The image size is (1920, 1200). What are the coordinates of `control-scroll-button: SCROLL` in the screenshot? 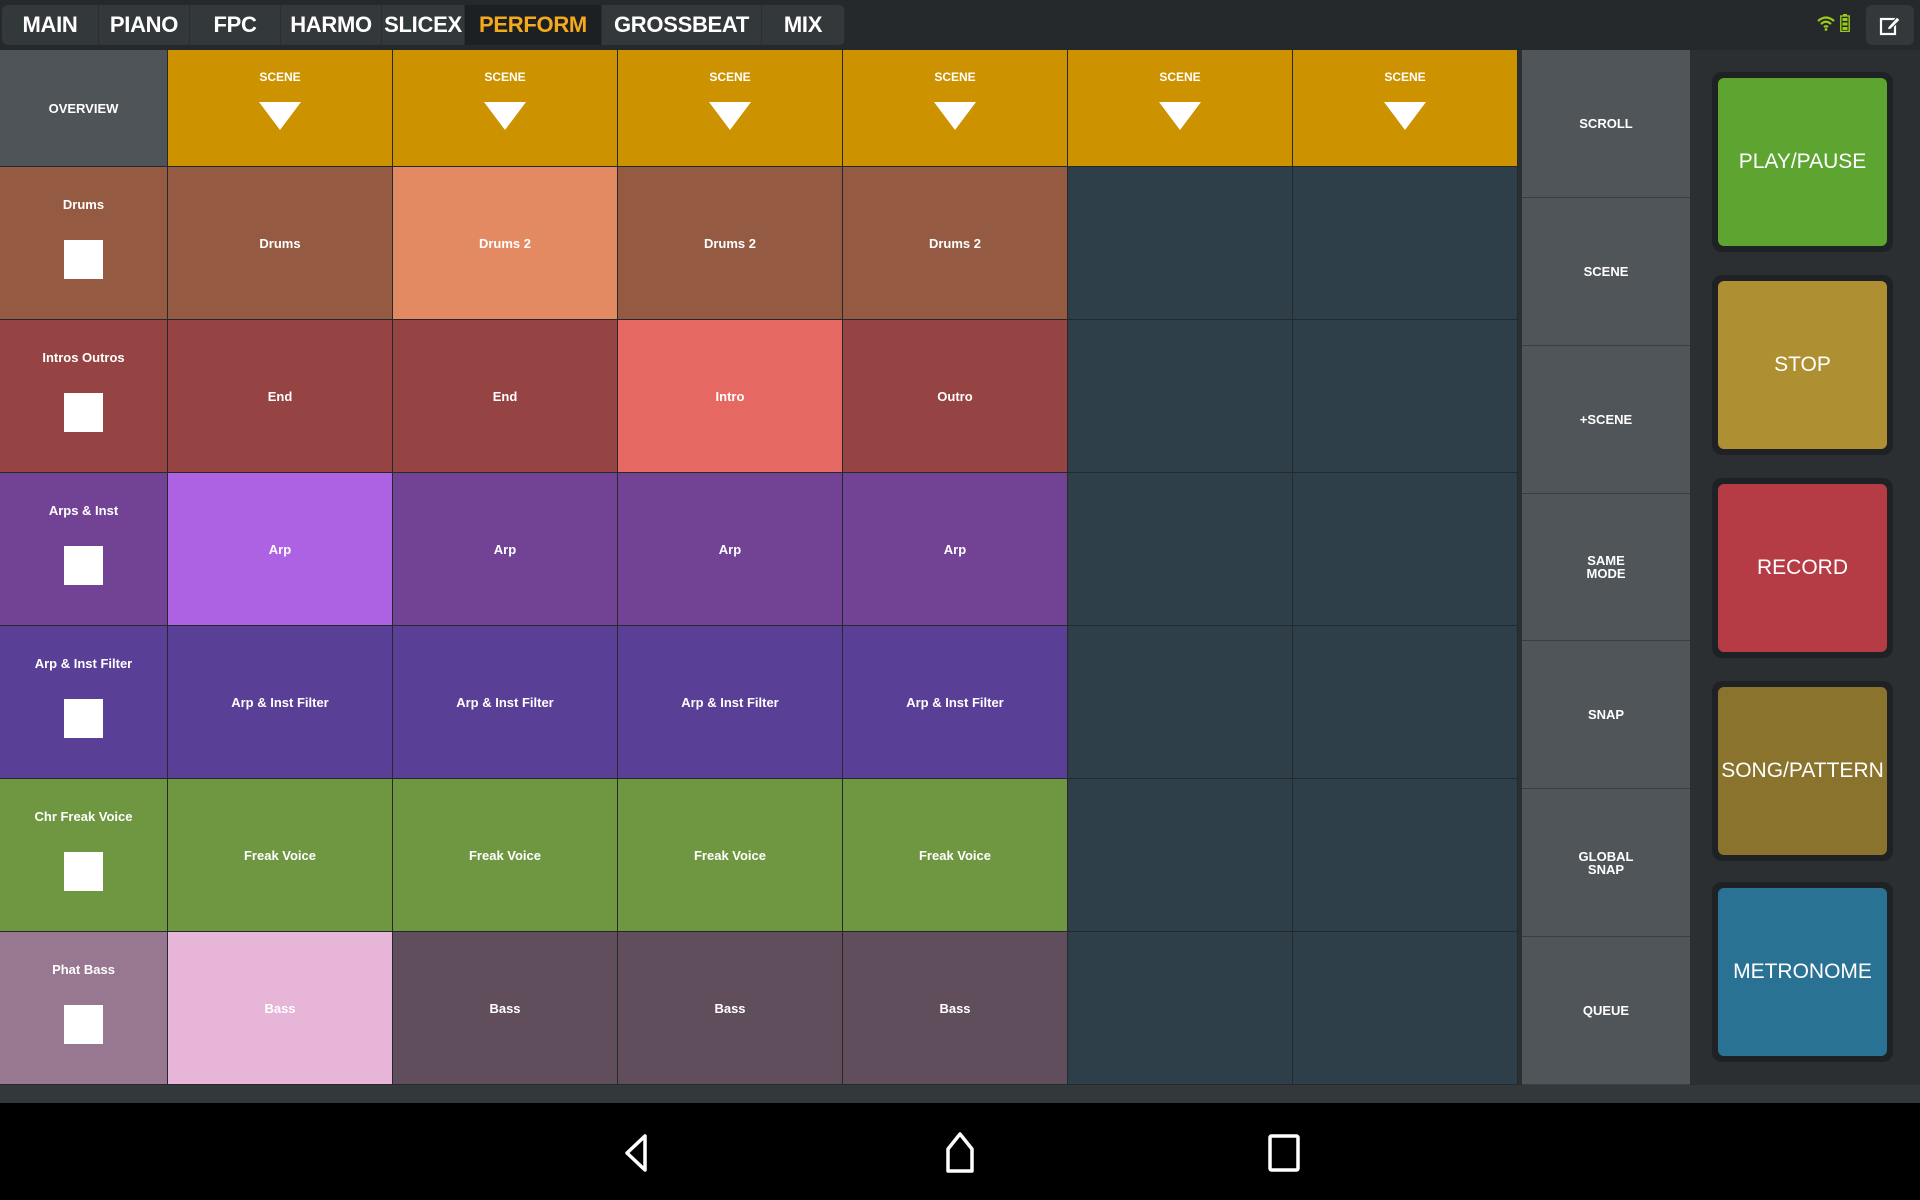 It's located at (1606, 124).